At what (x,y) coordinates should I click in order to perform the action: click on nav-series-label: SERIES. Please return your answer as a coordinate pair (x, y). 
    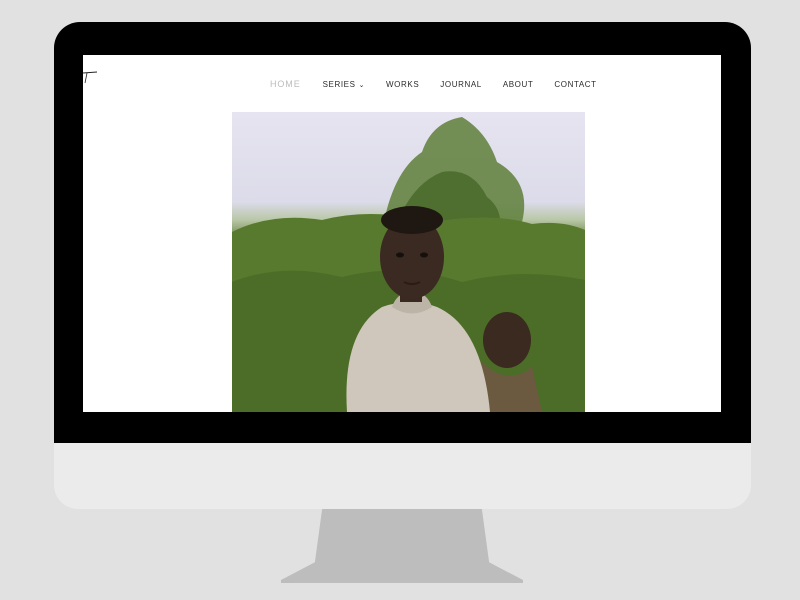
    Looking at the image, I should click on (339, 84).